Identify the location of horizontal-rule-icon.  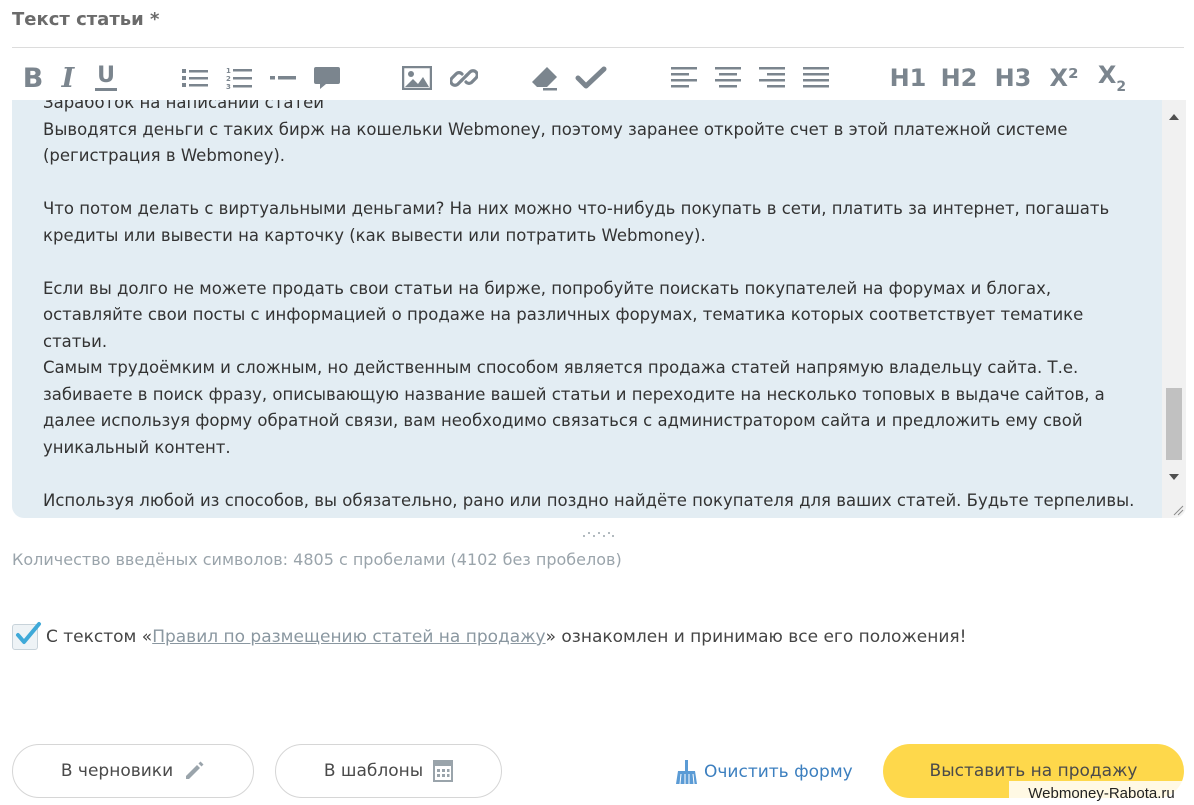
(283, 78).